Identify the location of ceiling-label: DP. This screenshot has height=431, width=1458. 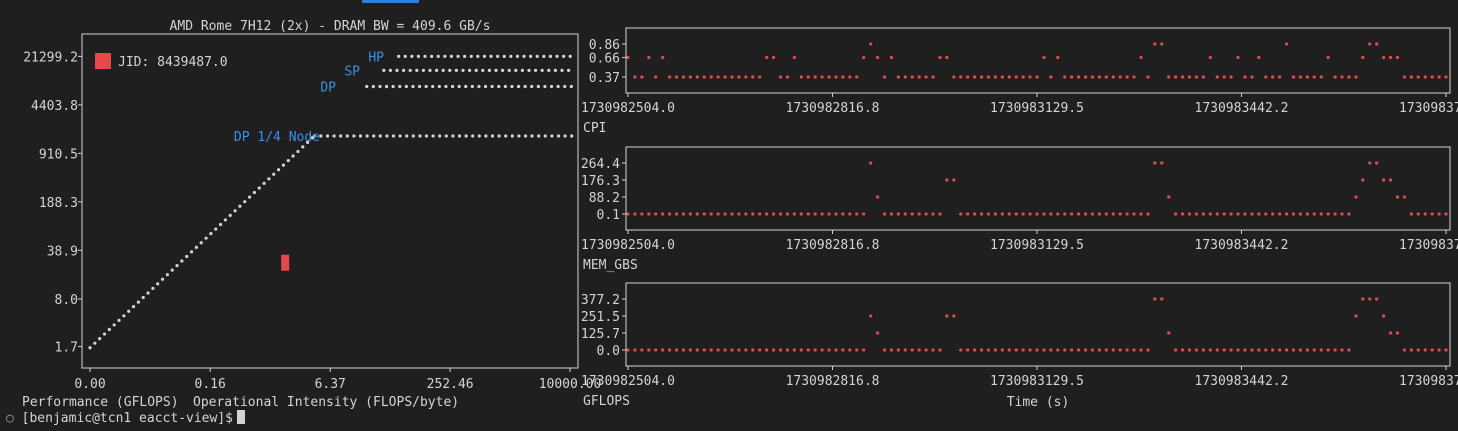
(328, 88).